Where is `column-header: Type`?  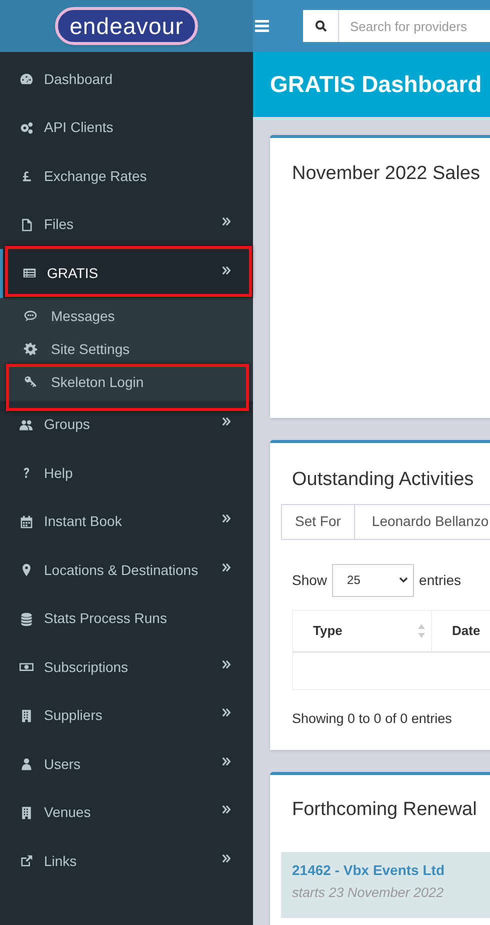 column-header: Type is located at coordinates (362, 630).